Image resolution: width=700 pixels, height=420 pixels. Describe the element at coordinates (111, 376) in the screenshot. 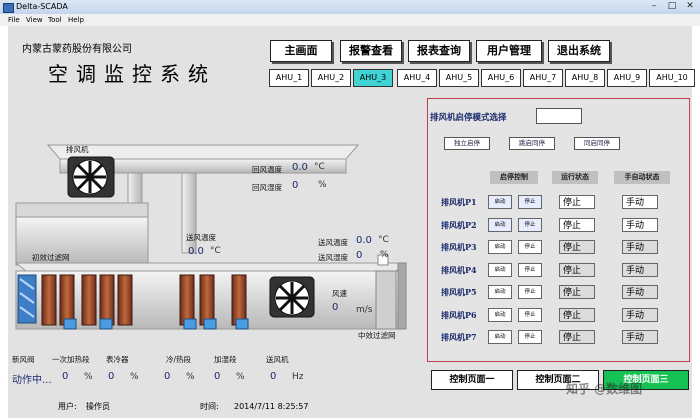

I see `cooler-value: 0` at that location.